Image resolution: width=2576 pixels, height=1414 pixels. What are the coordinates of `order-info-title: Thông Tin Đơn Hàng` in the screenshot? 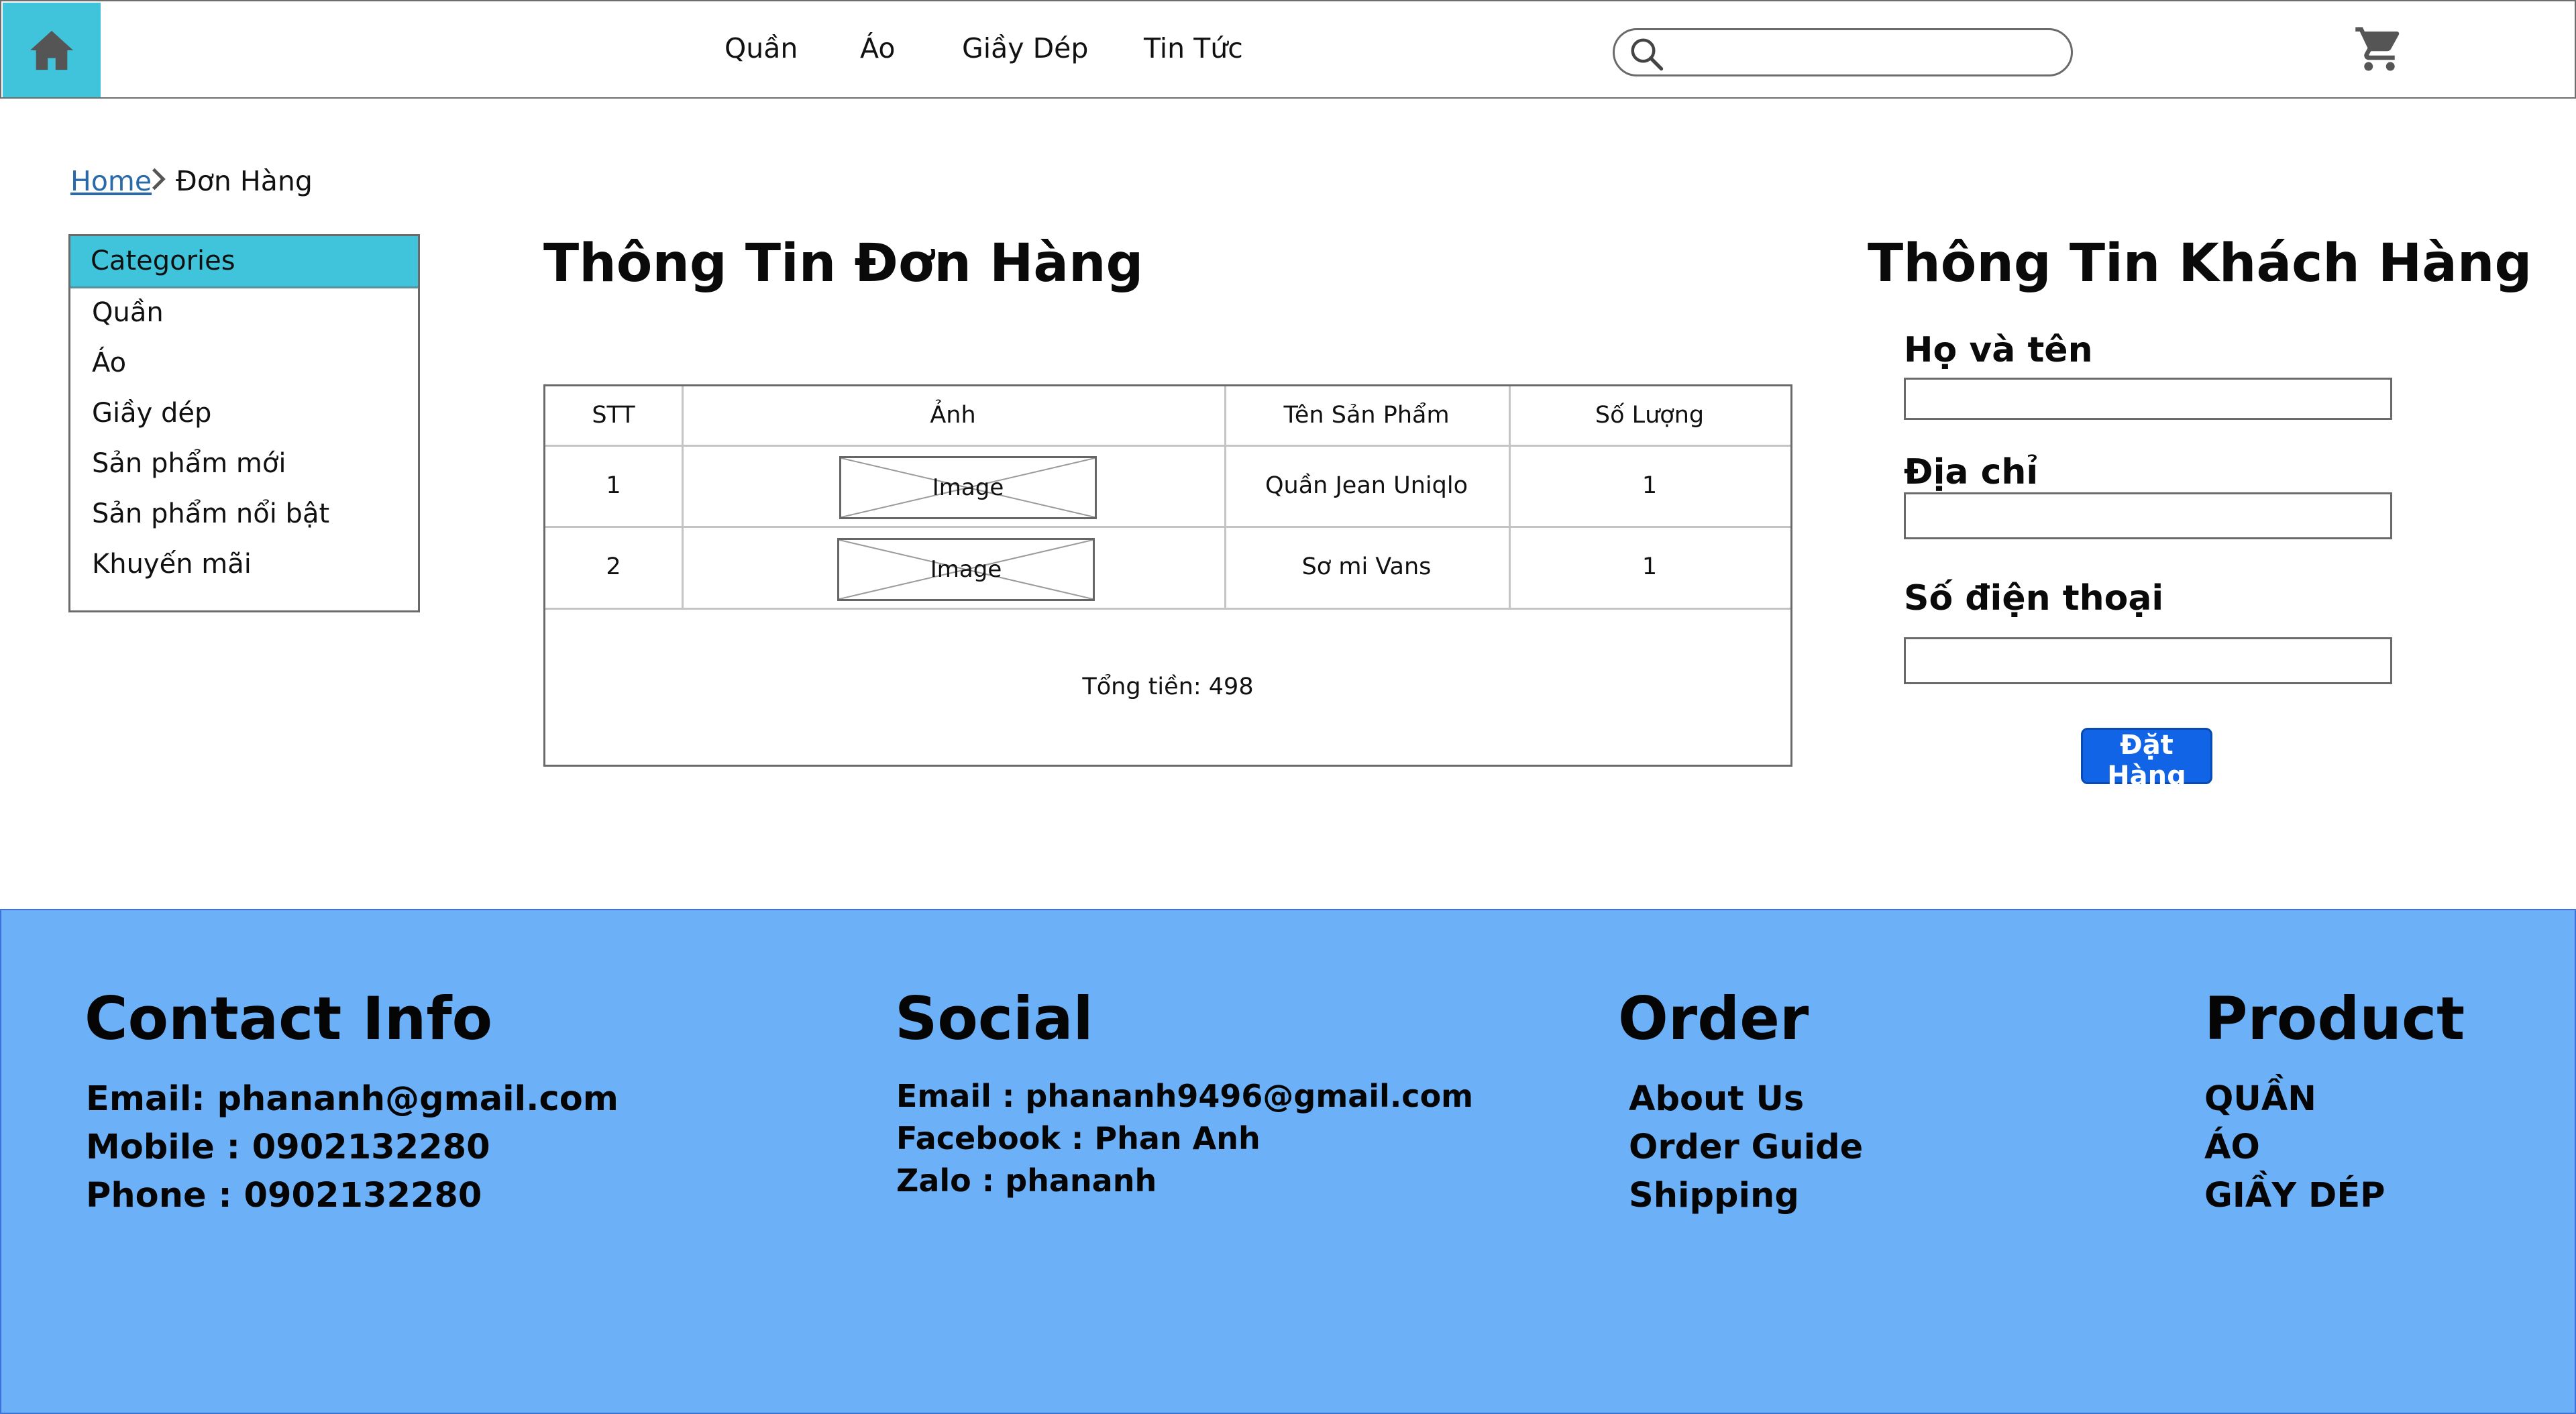 It's located at (843, 263).